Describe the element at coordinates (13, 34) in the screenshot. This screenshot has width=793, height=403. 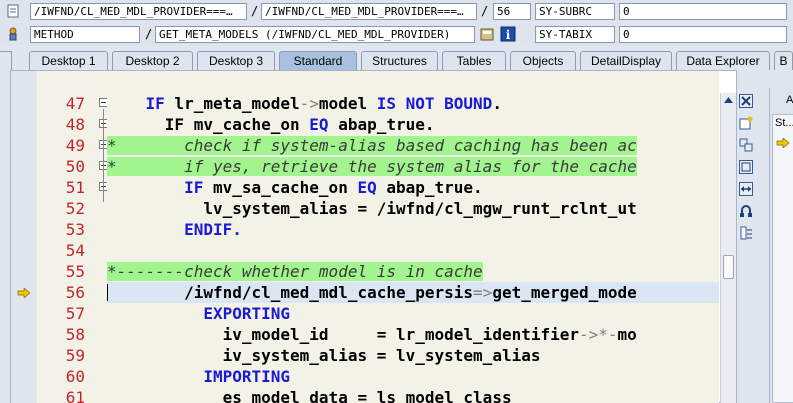
I see `method-icon` at that location.